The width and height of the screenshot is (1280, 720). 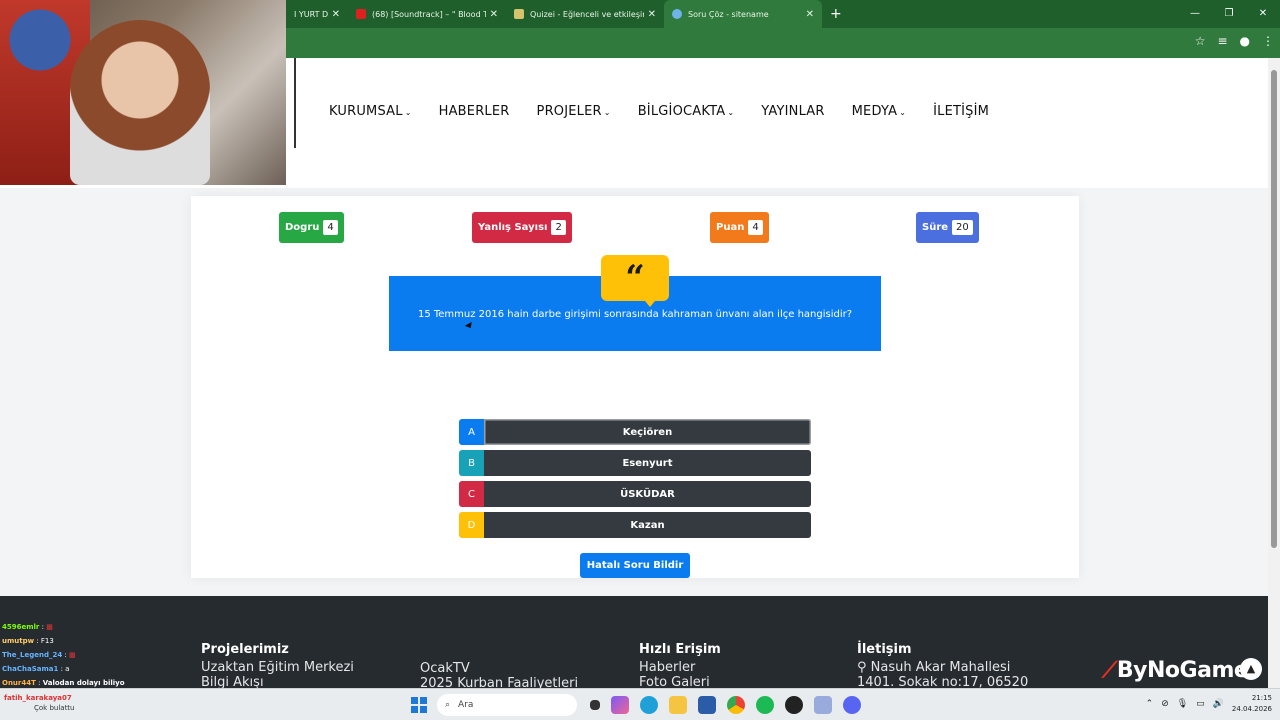 I want to click on brand-mark-icon: ⟋, so click(x=1109, y=670).